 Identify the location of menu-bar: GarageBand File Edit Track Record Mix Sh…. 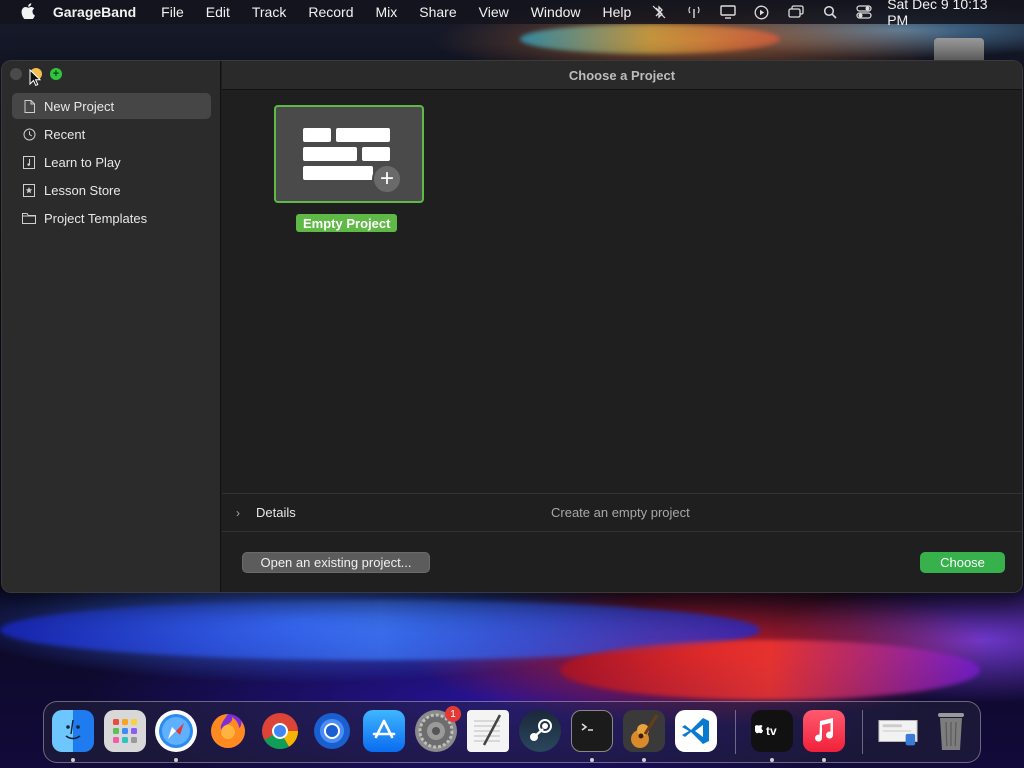
(512, 14).